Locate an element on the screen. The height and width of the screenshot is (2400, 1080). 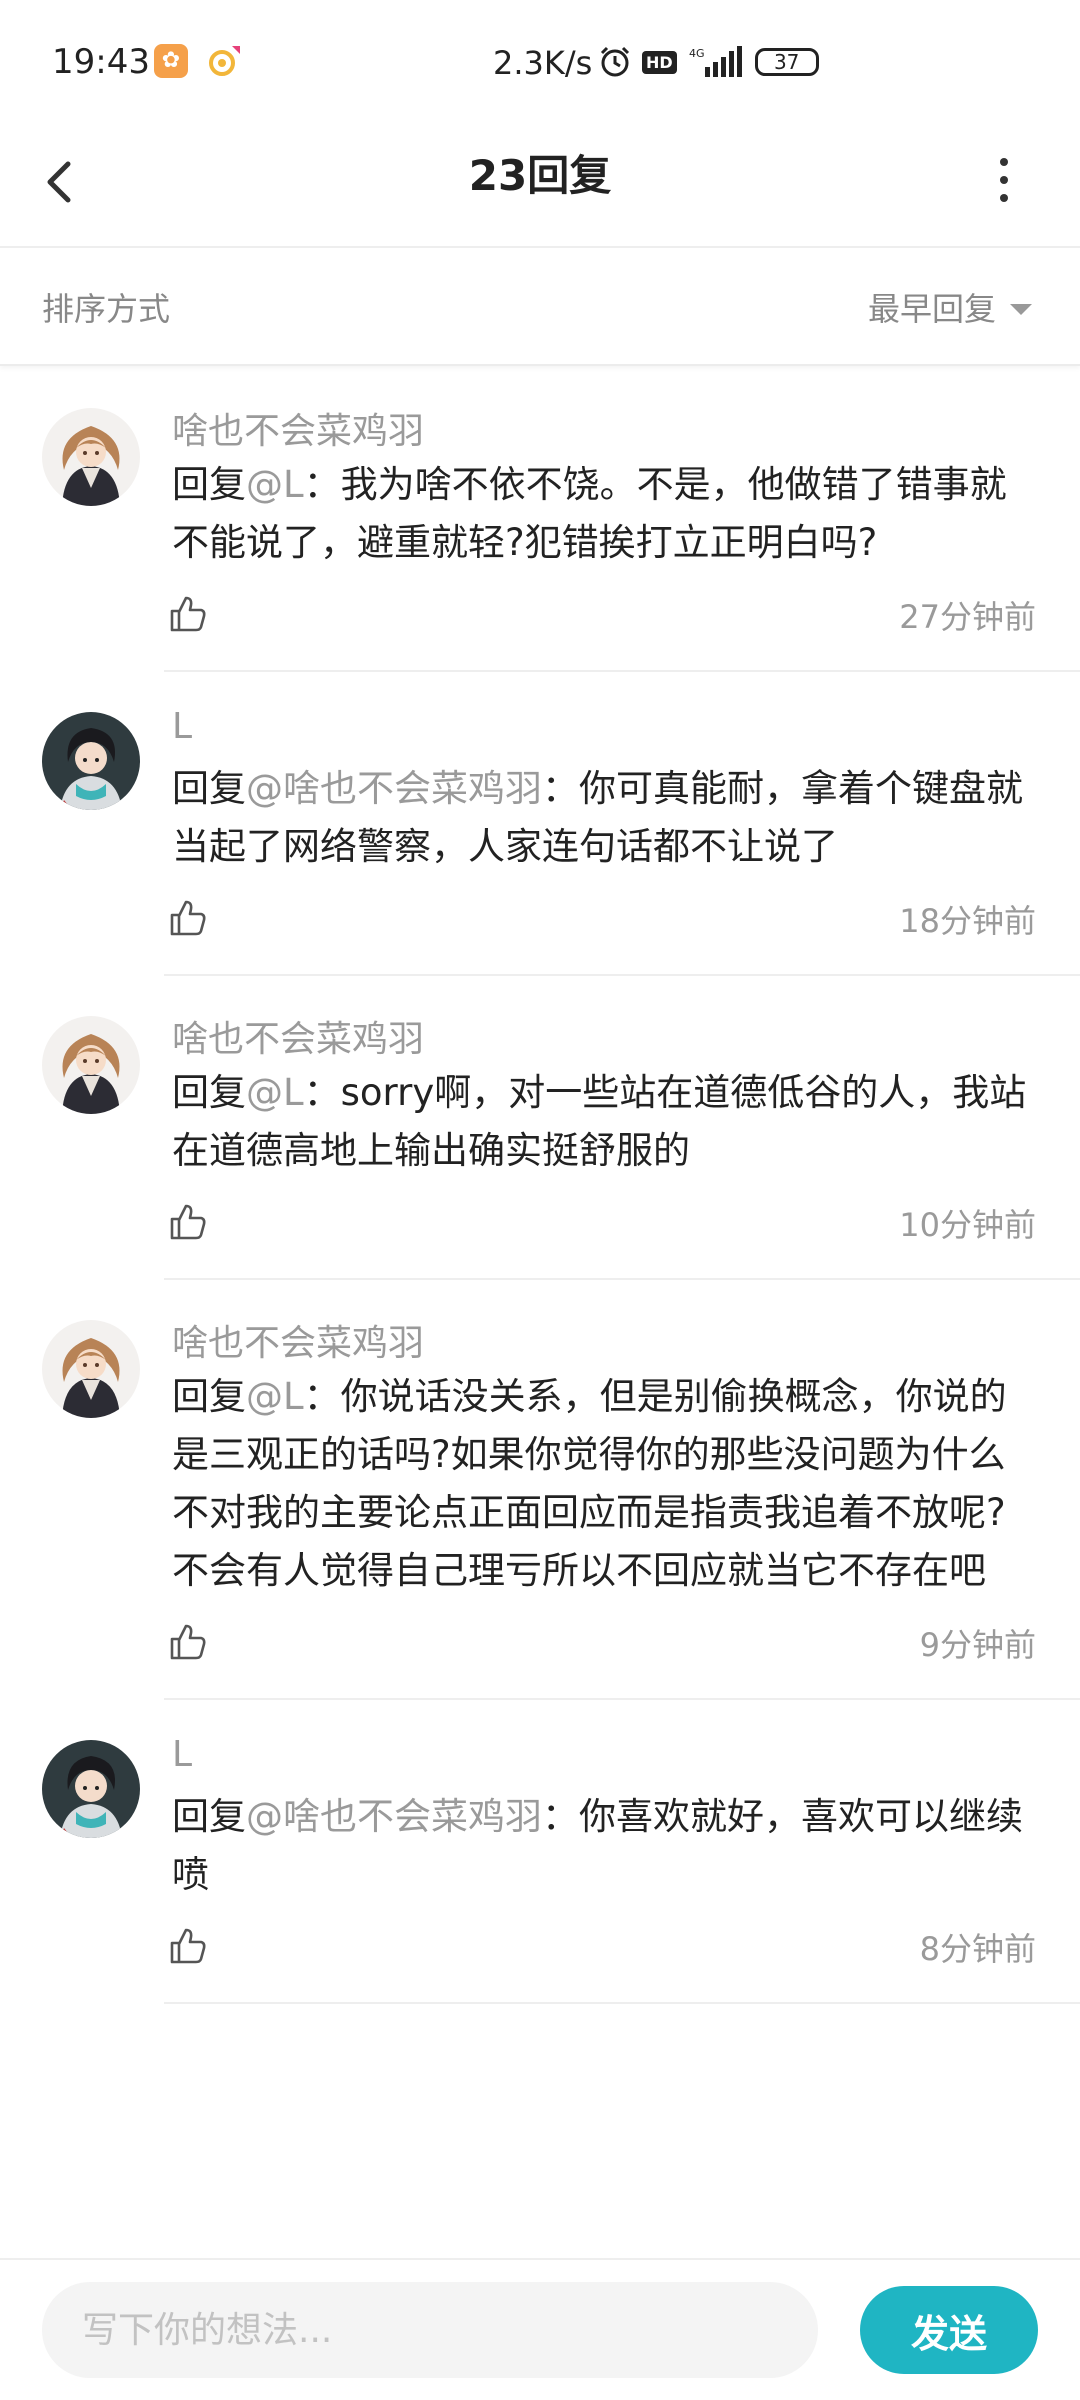
status-time: 19:43 is located at coordinates (101, 62).